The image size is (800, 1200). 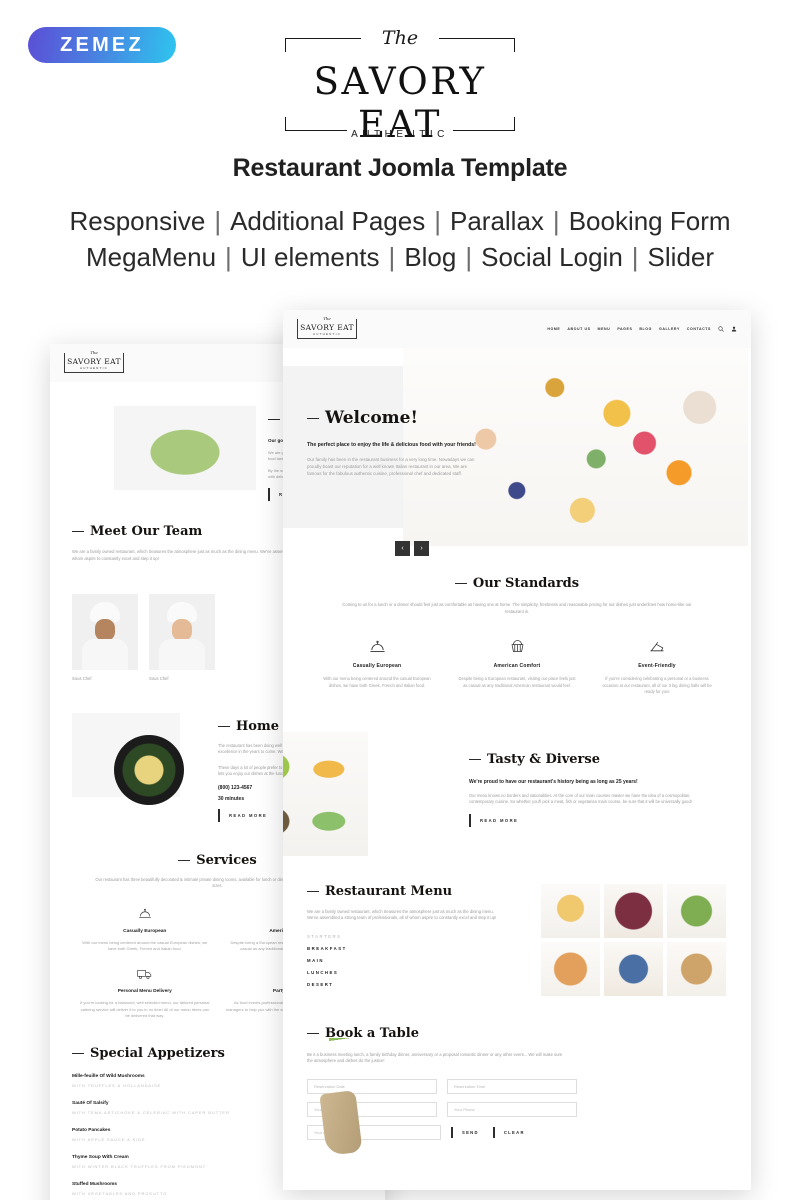 I want to click on nav-item-gallery: GALLERY, so click(x=669, y=329).